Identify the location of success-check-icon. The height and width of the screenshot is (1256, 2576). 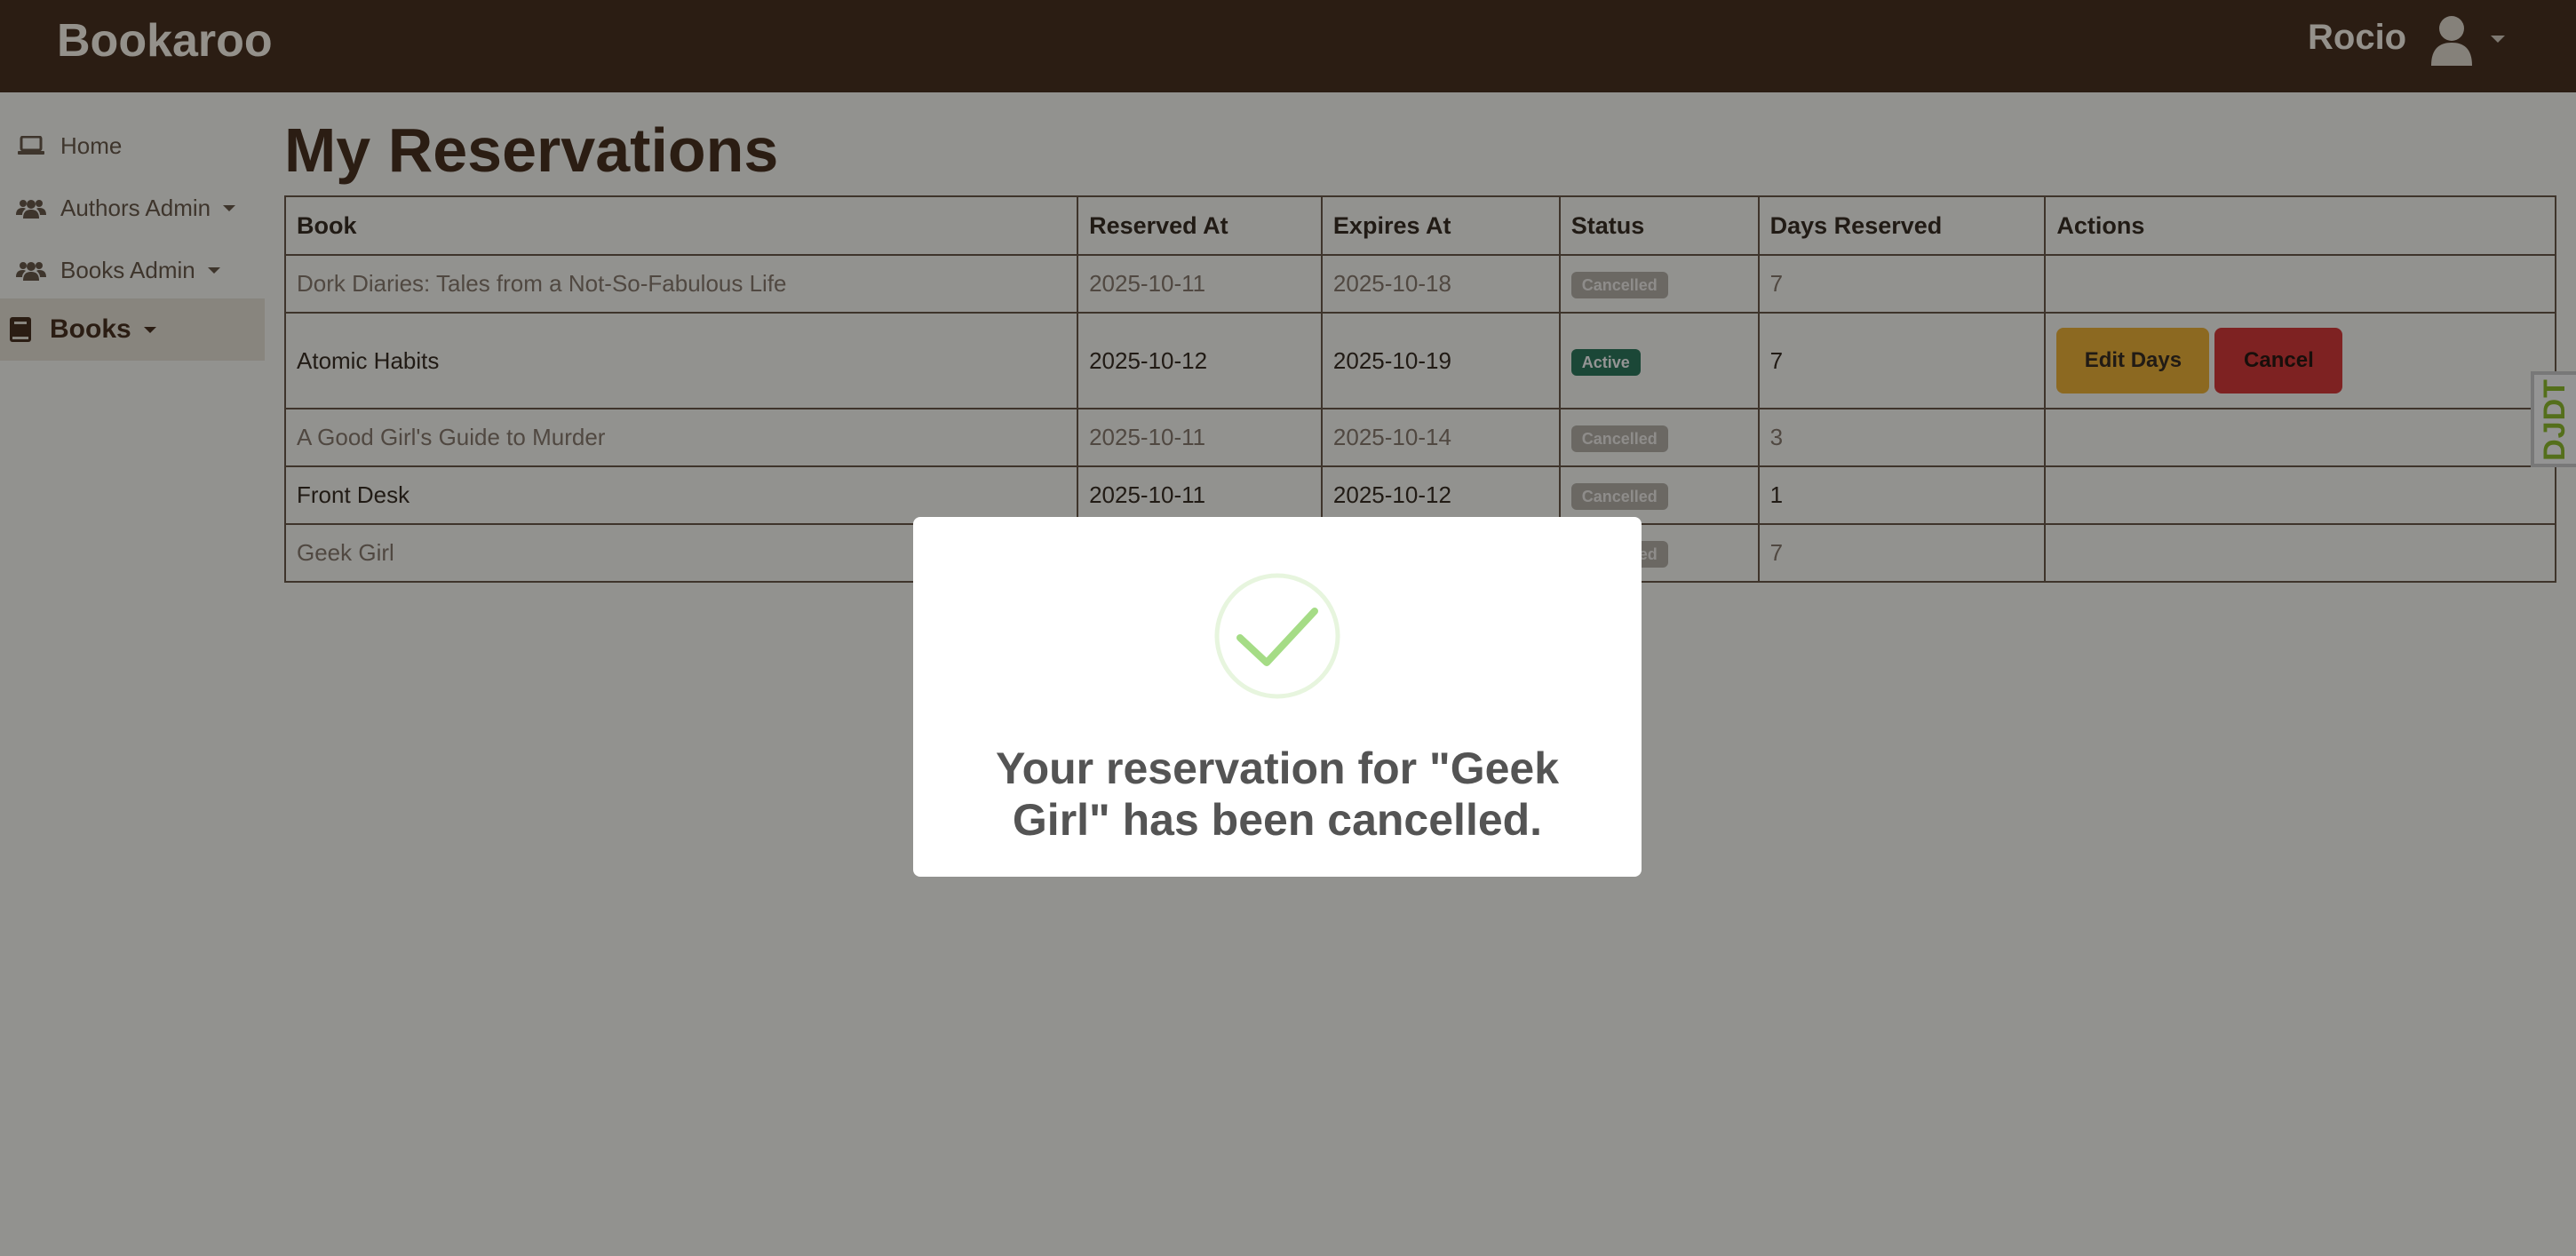
(1277, 636).